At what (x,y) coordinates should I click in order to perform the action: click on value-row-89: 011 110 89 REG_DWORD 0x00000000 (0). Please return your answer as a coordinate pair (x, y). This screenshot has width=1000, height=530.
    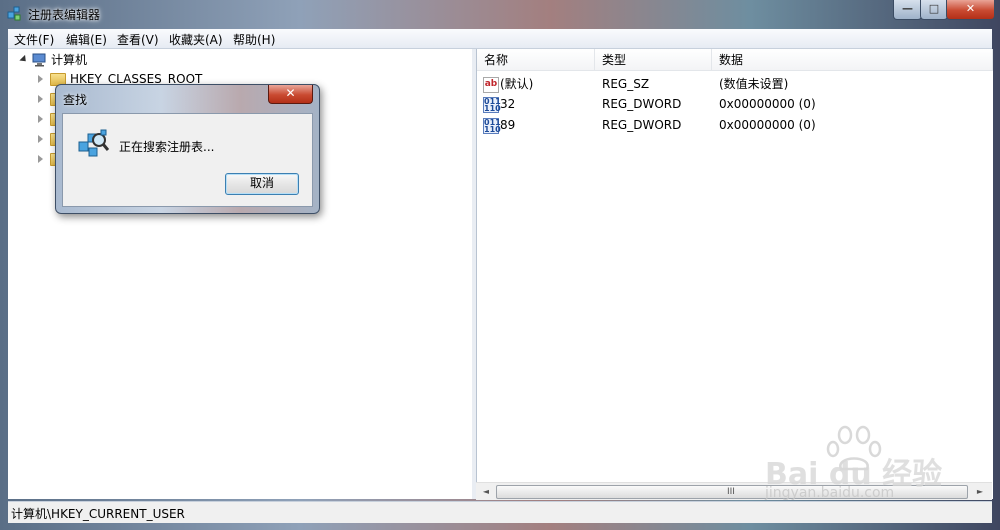
    Looking at the image, I should click on (735, 125).